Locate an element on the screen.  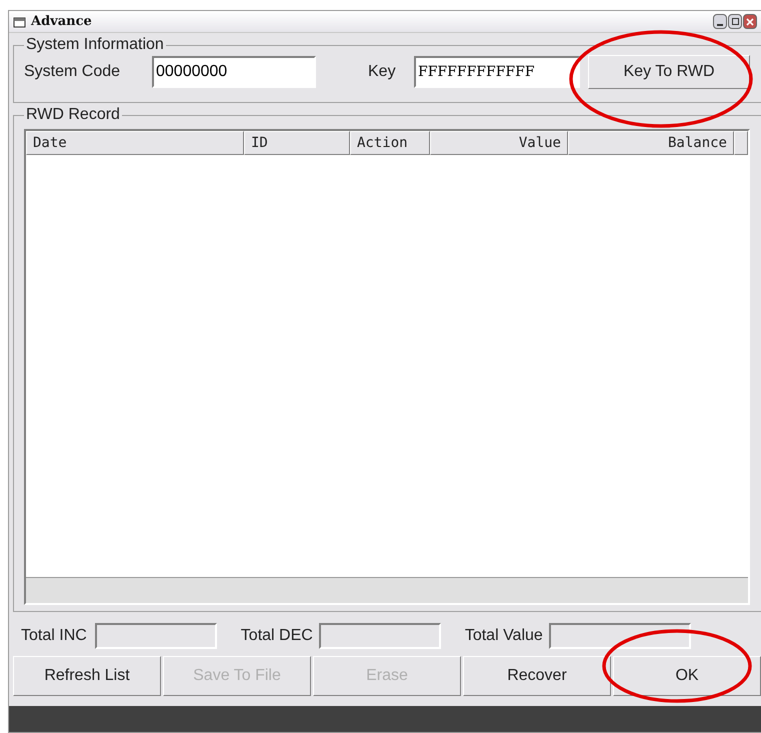
dialog-button: Refresh List is located at coordinates (87, 676).